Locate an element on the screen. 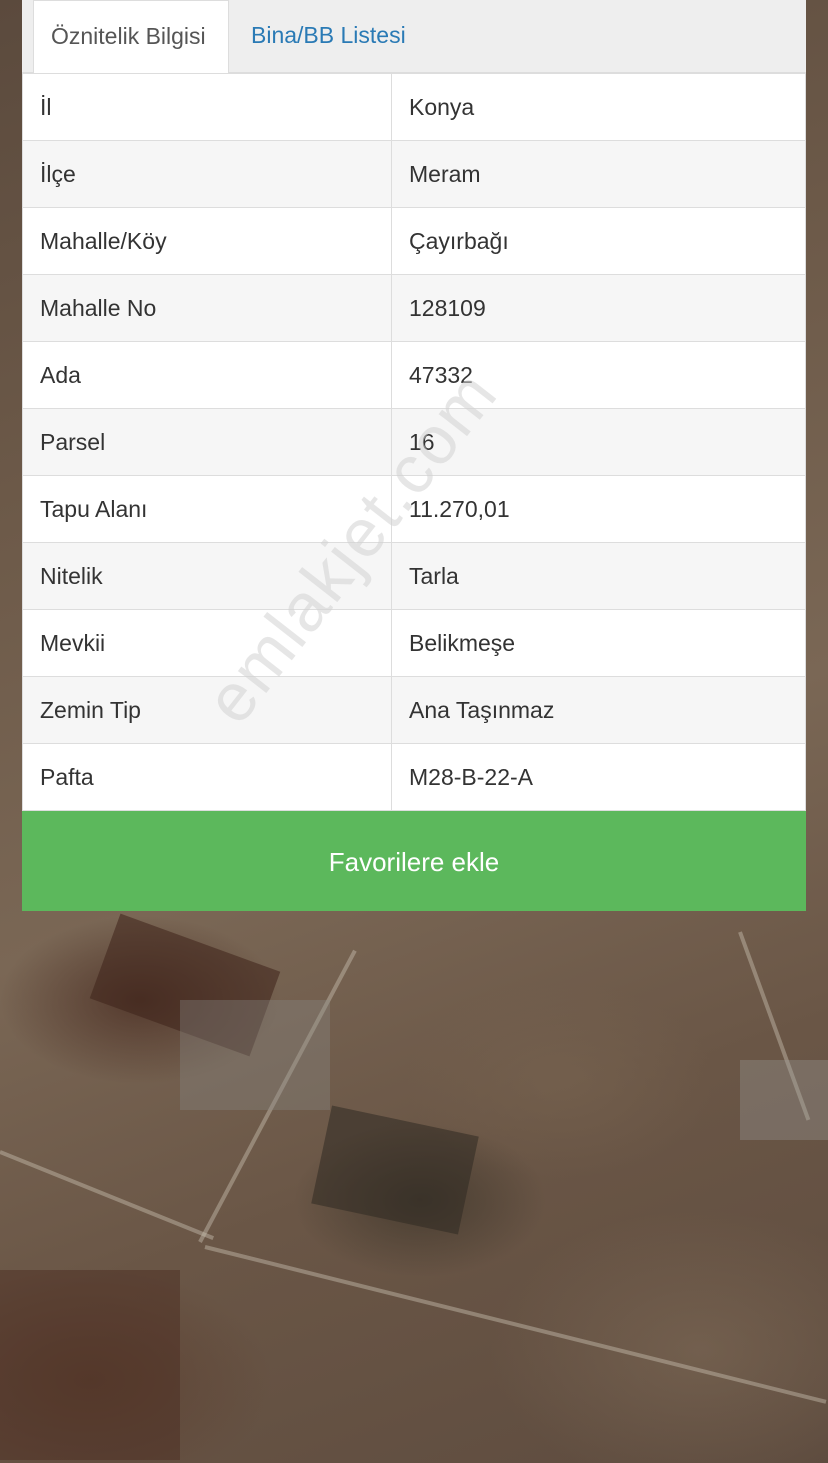 The image size is (828, 1463). attribute-label: Tapu Alanı is located at coordinates (207, 509).